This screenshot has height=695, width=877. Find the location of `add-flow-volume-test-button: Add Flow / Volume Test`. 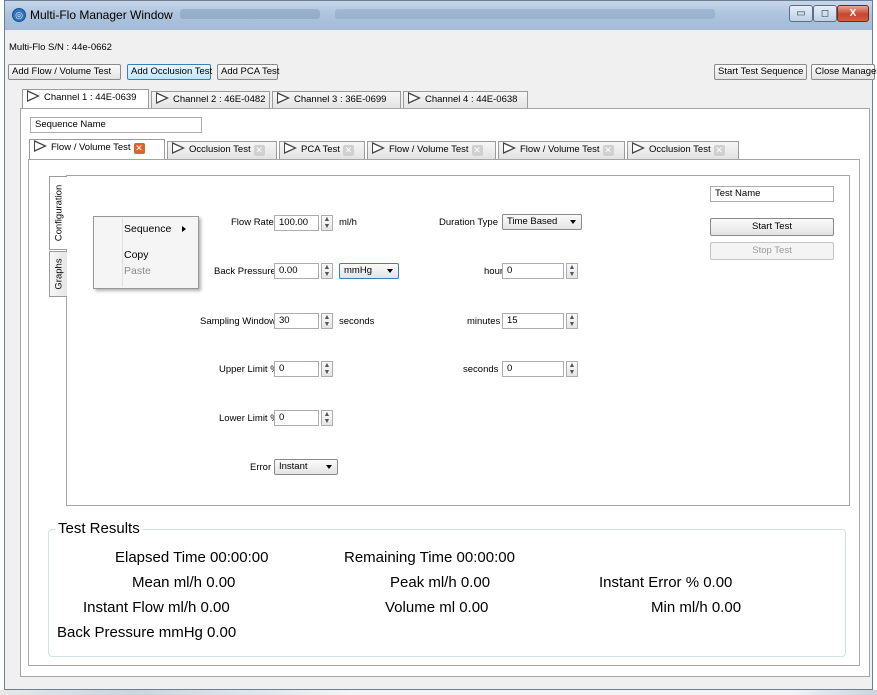

add-flow-volume-test-button: Add Flow / Volume Test is located at coordinates (64, 72).